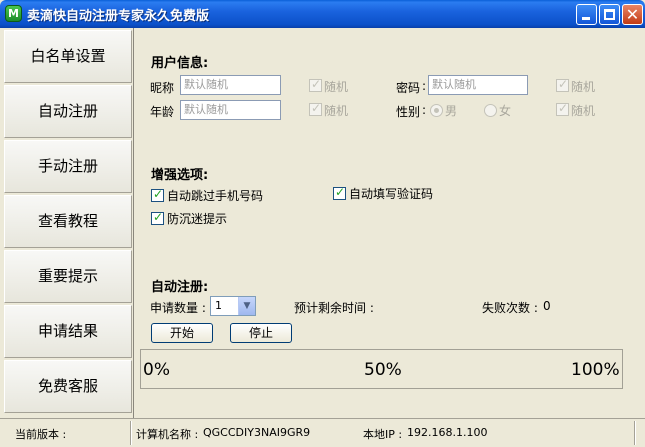 This screenshot has height=447, width=645. What do you see at coordinates (13, 13) in the screenshot?
I see `app-icon: M` at bounding box center [13, 13].